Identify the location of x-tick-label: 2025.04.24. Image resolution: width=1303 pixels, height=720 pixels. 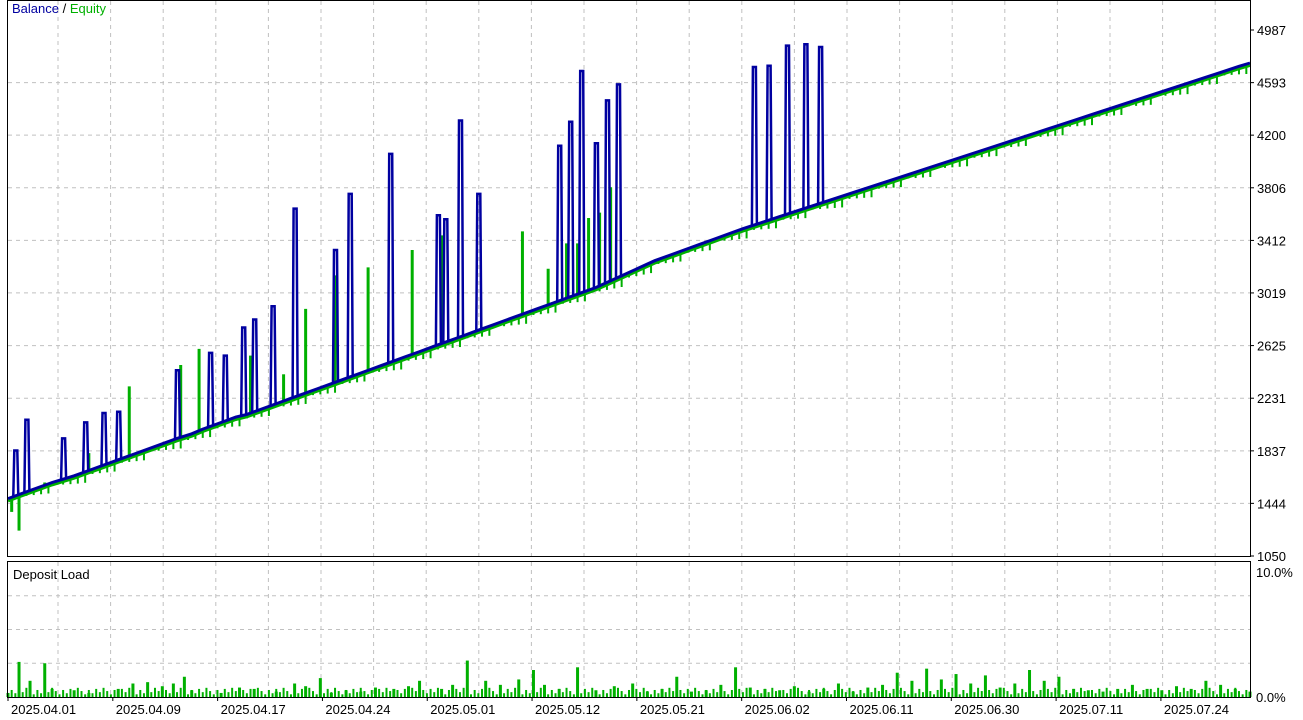
(357, 709).